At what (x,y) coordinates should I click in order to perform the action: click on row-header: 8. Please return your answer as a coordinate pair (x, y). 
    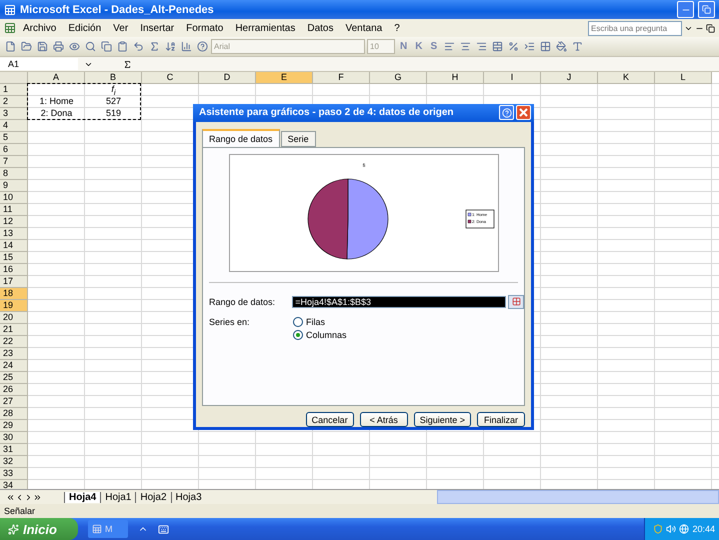
    Looking at the image, I should click on (14, 174).